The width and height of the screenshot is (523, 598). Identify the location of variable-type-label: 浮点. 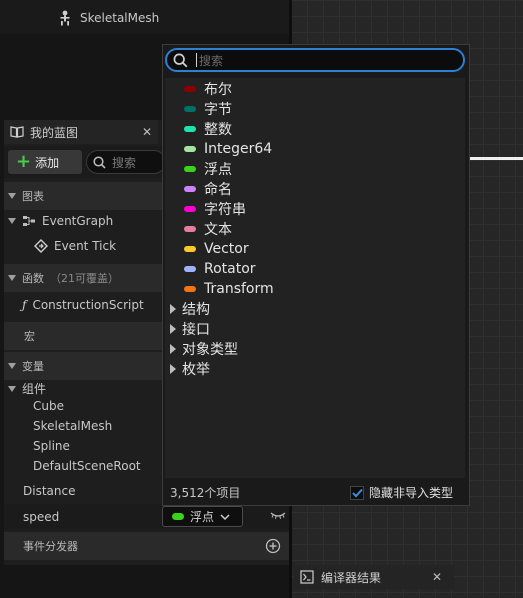
(202, 517).